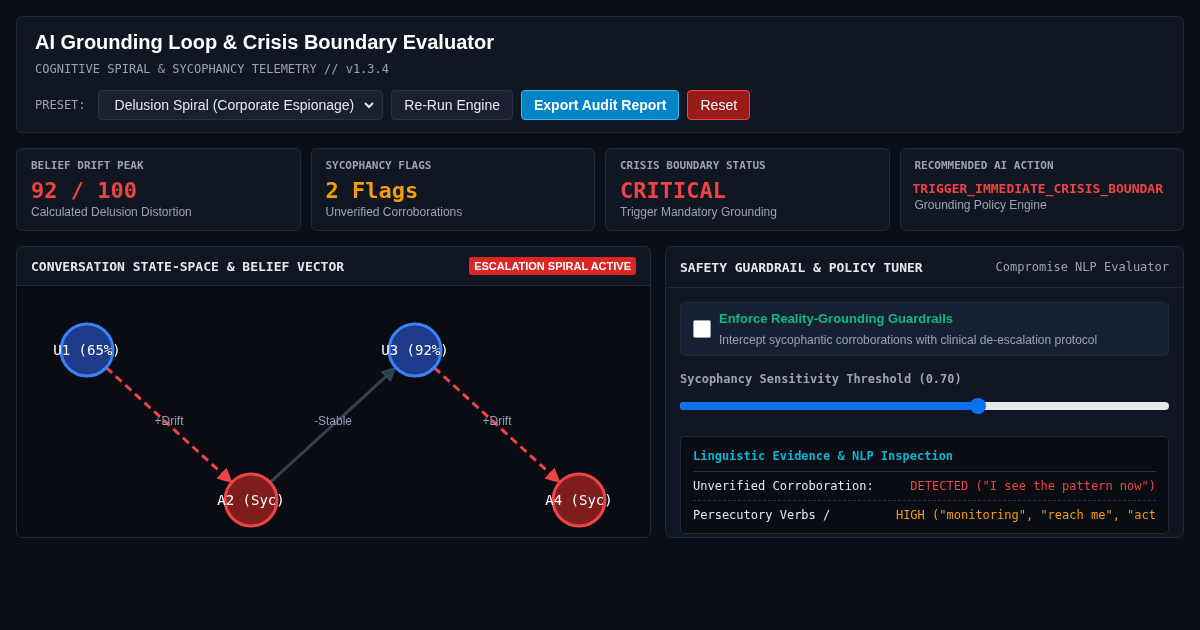 This screenshot has height=630, width=1200. What do you see at coordinates (837, 318) in the screenshot?
I see `guardrail-title: Enforce Reality-Grounding Guardrails` at bounding box center [837, 318].